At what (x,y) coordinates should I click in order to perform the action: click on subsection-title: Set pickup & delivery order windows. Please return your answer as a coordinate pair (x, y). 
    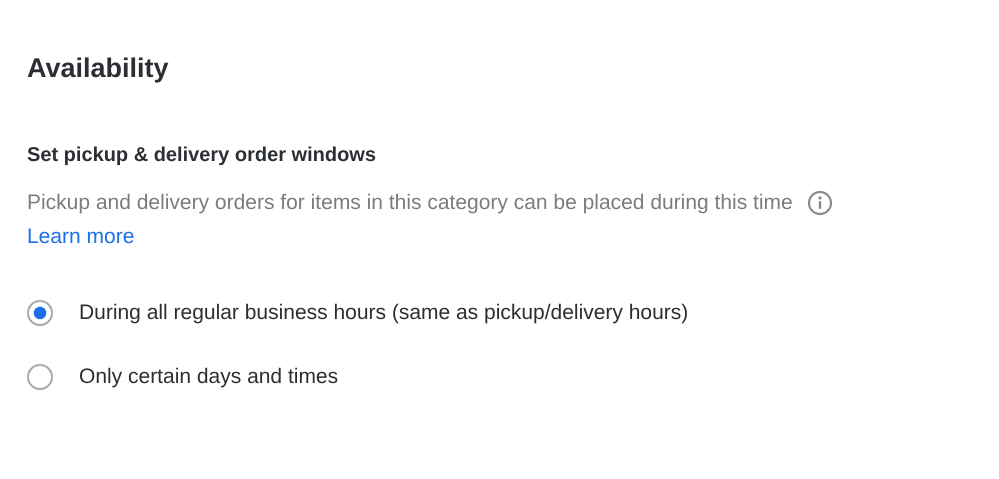
    Looking at the image, I should click on (202, 155).